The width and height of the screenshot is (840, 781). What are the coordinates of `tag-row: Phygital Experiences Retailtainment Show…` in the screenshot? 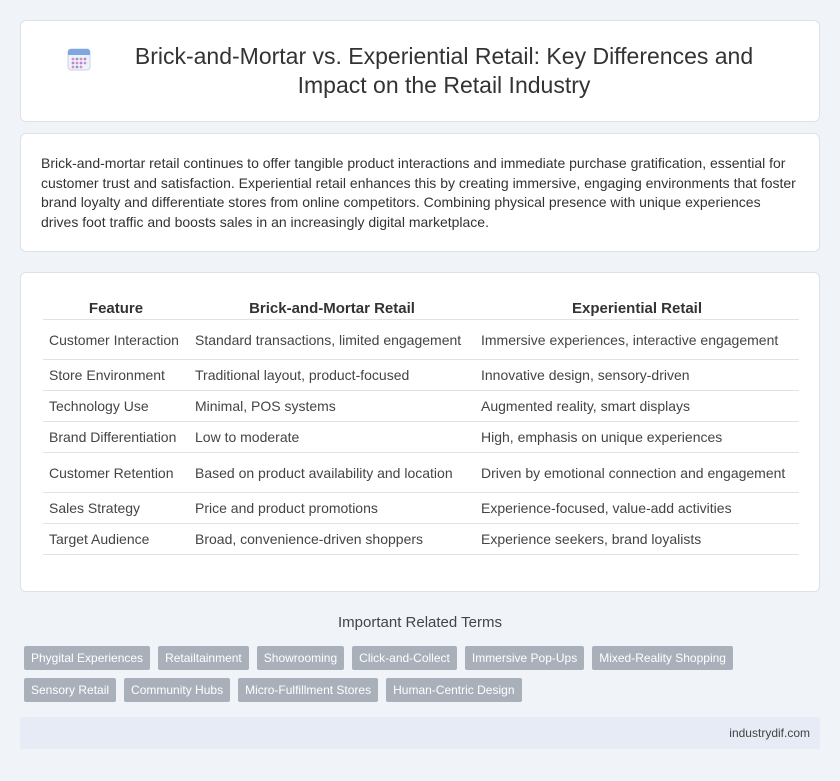 It's located at (424, 658).